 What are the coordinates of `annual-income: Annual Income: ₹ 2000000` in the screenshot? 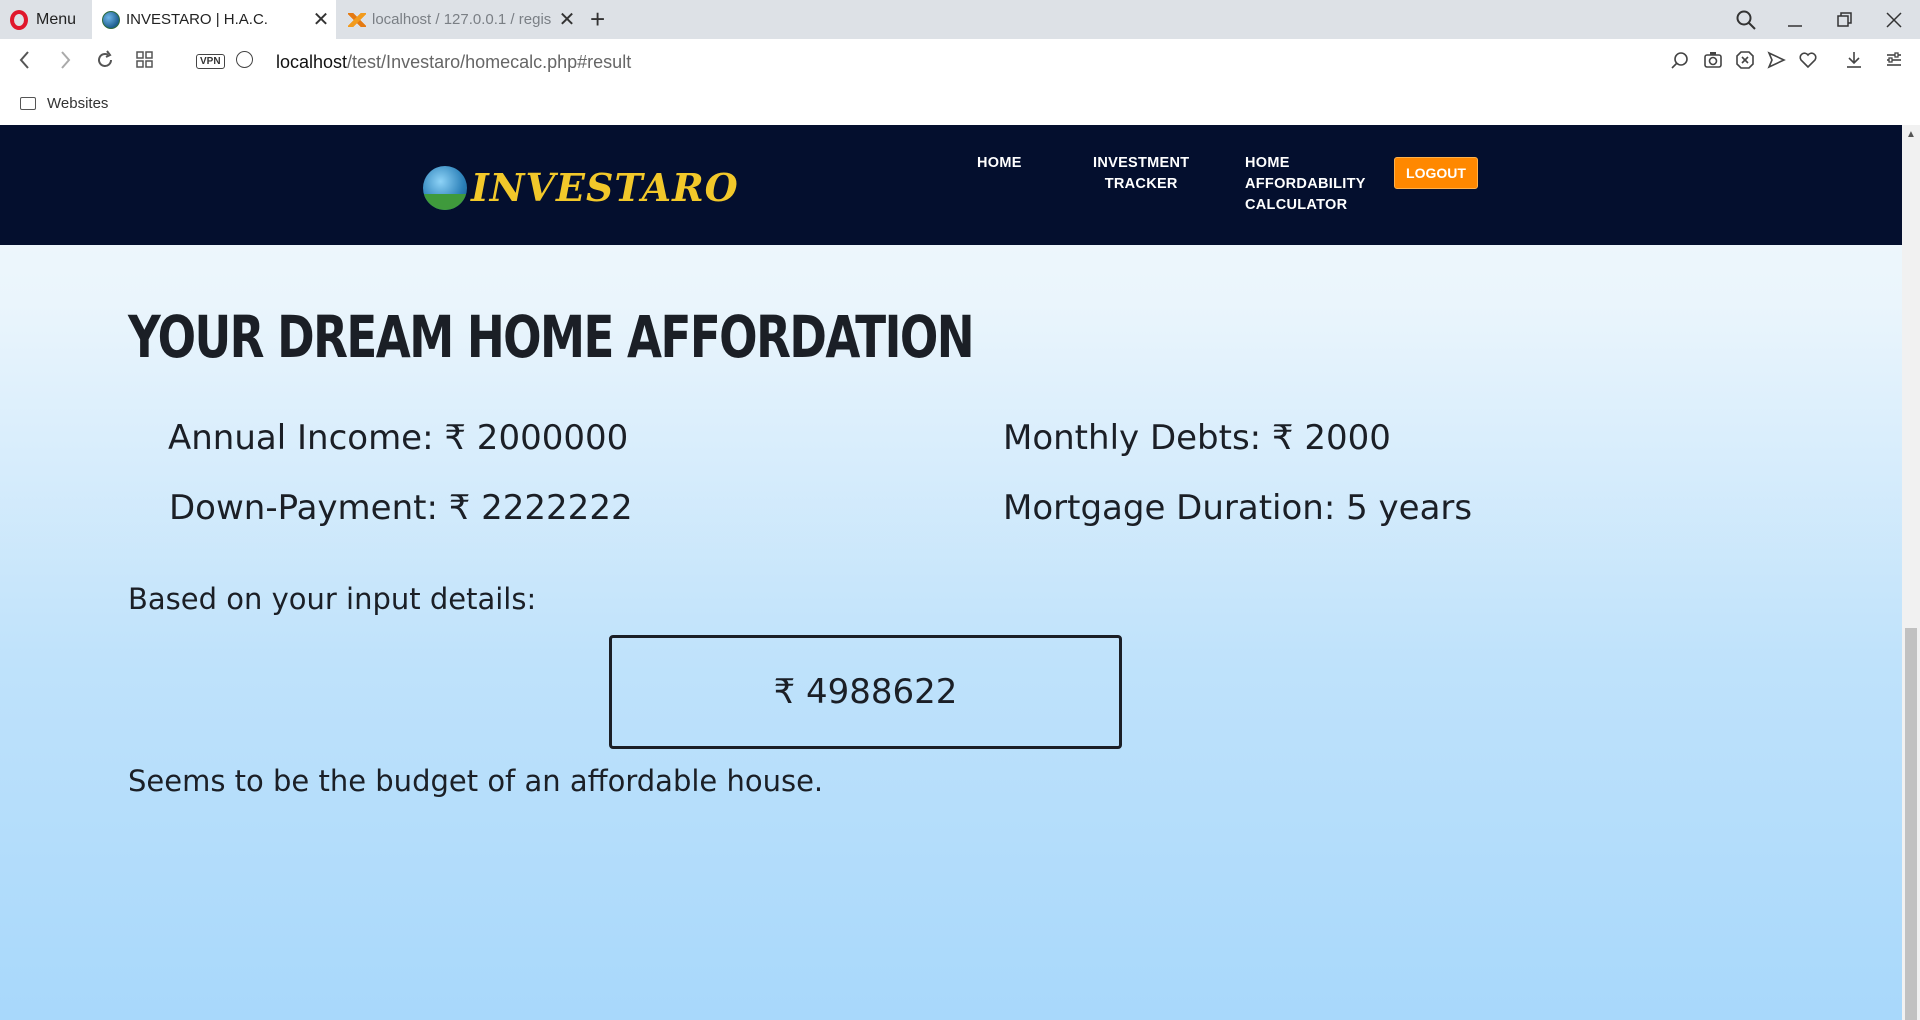 It's located at (398, 438).